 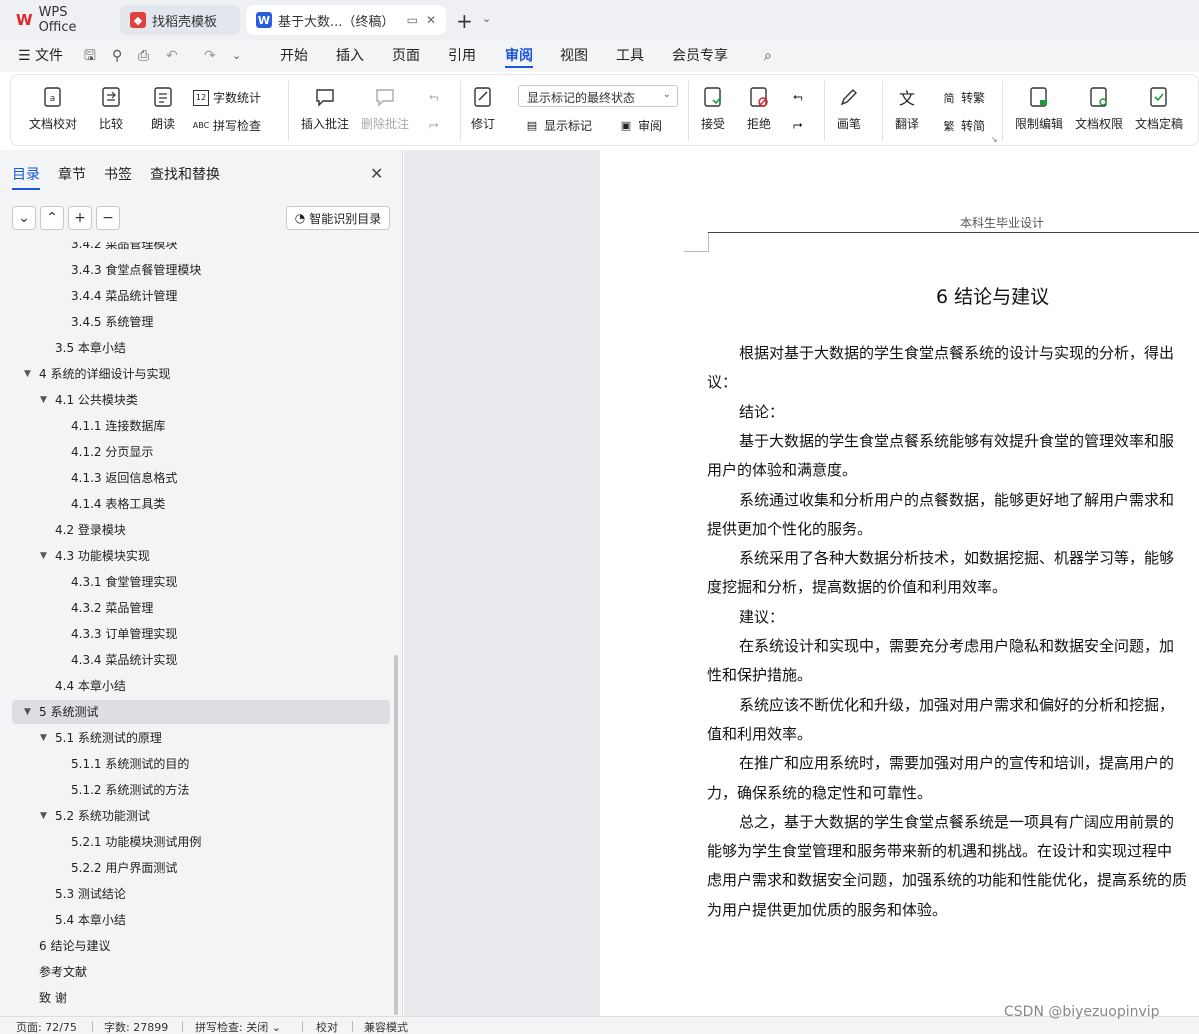 I want to click on next-comment-icon: ⮣, so click(x=434, y=124).